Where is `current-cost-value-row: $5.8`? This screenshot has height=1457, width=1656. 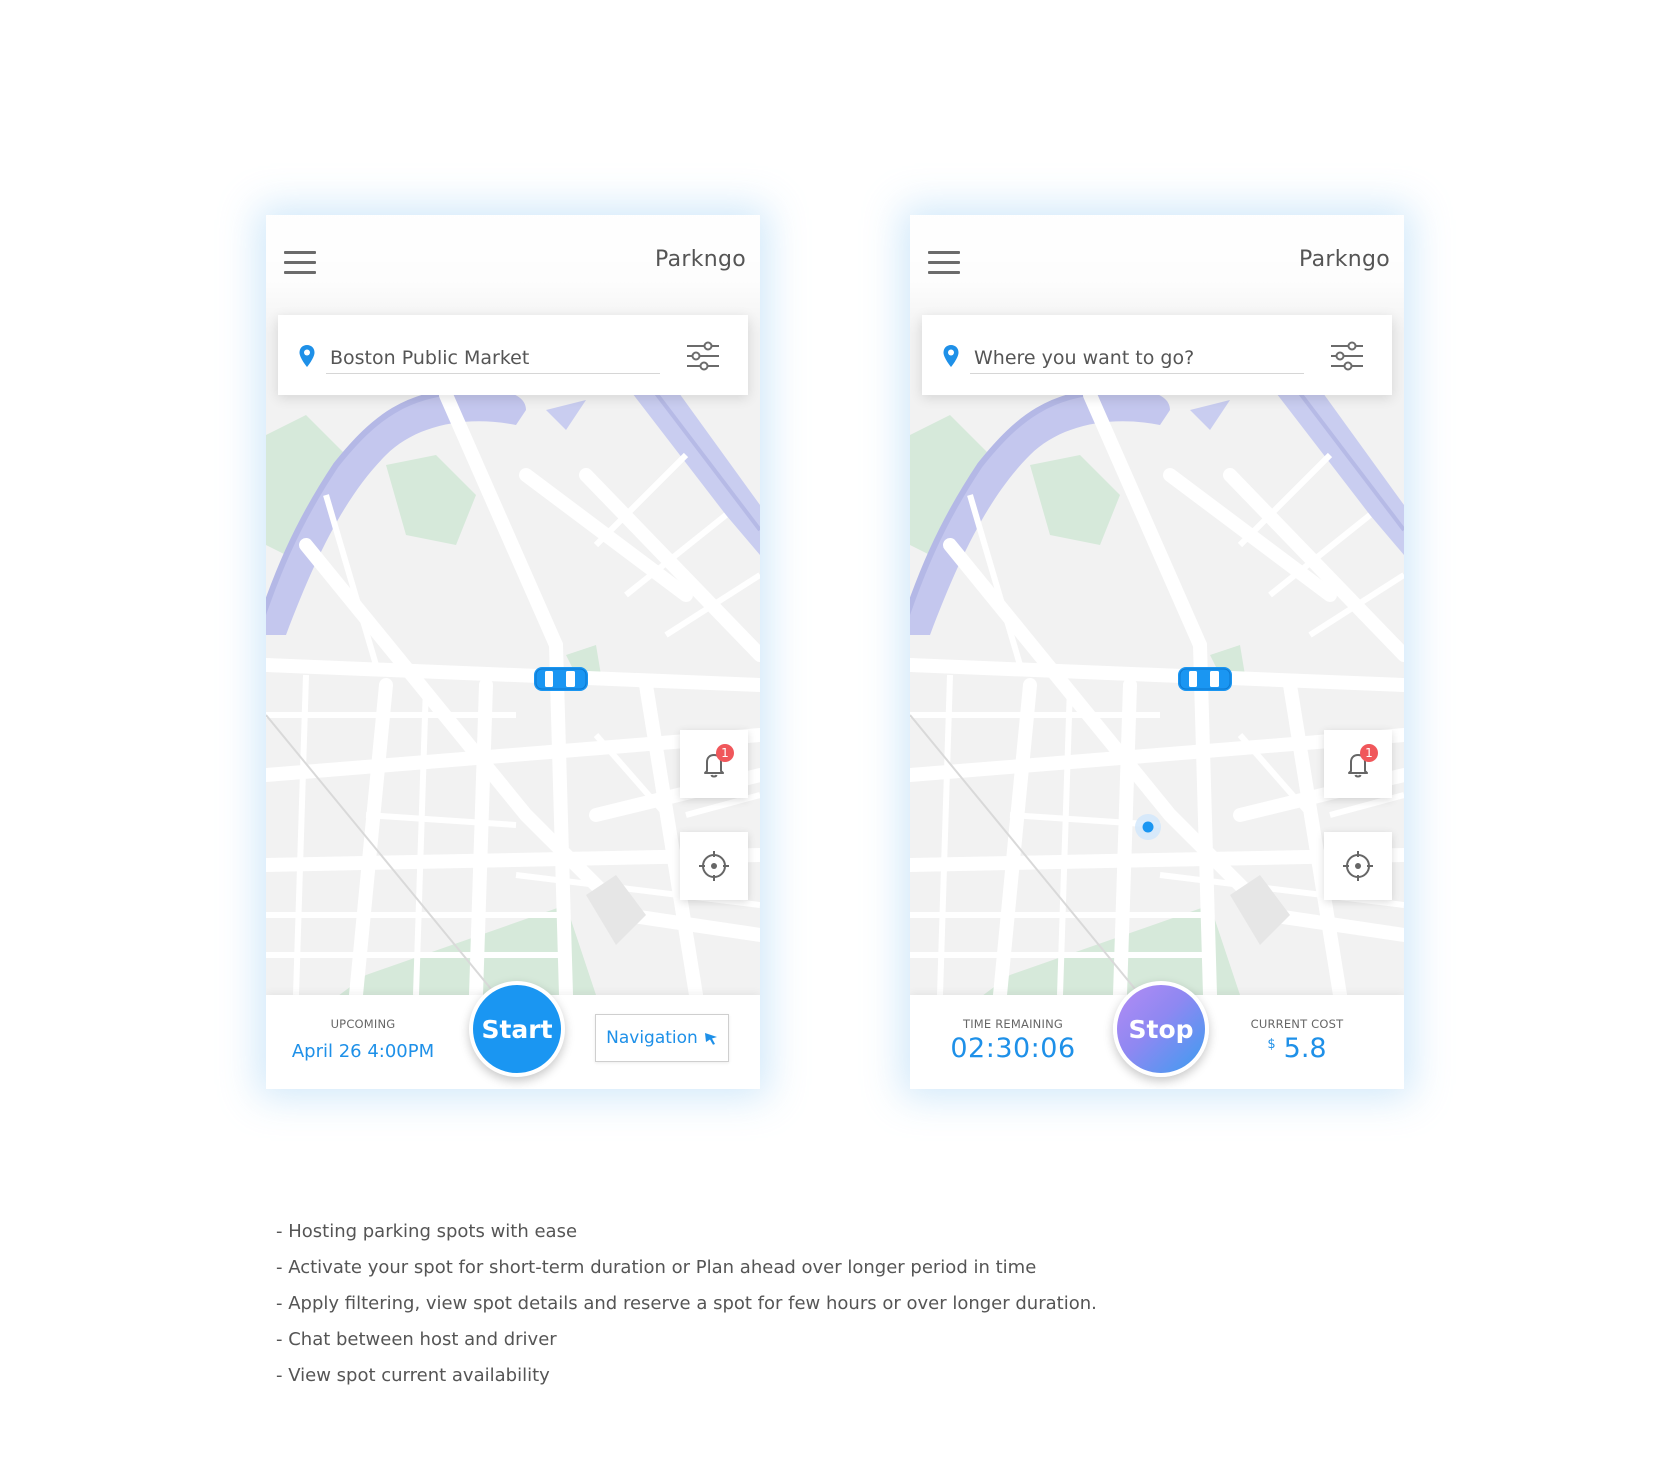 current-cost-value-row: $5.8 is located at coordinates (1297, 1048).